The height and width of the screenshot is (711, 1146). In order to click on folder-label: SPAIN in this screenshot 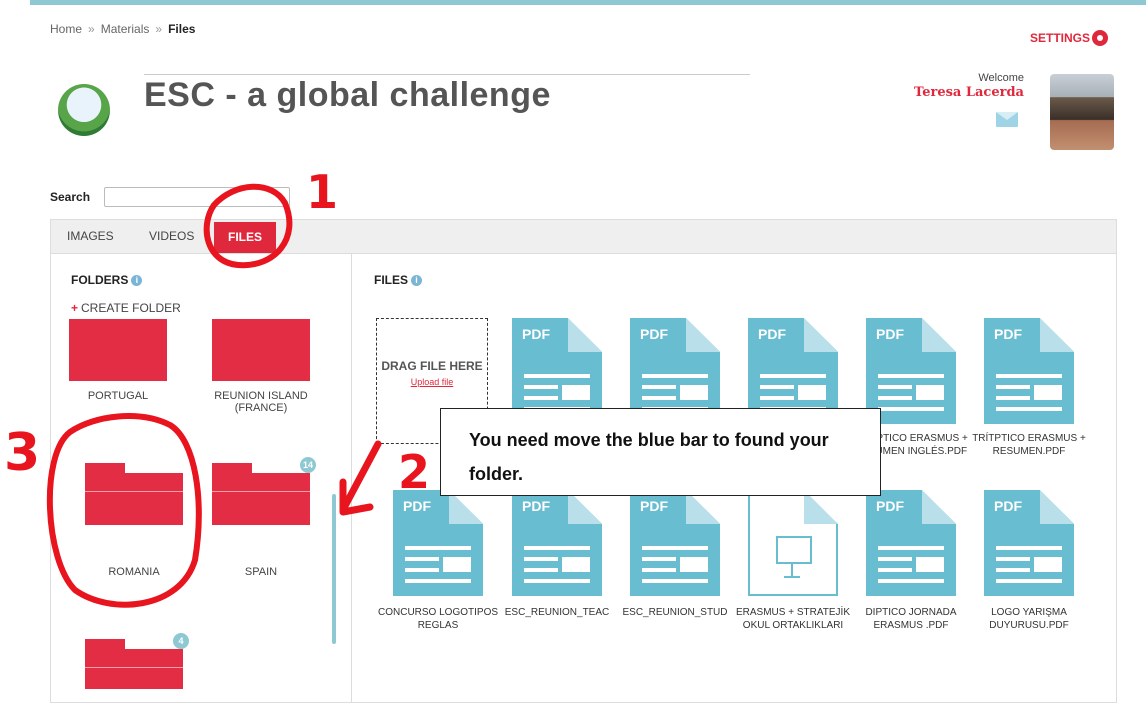, I will do `click(261, 572)`.